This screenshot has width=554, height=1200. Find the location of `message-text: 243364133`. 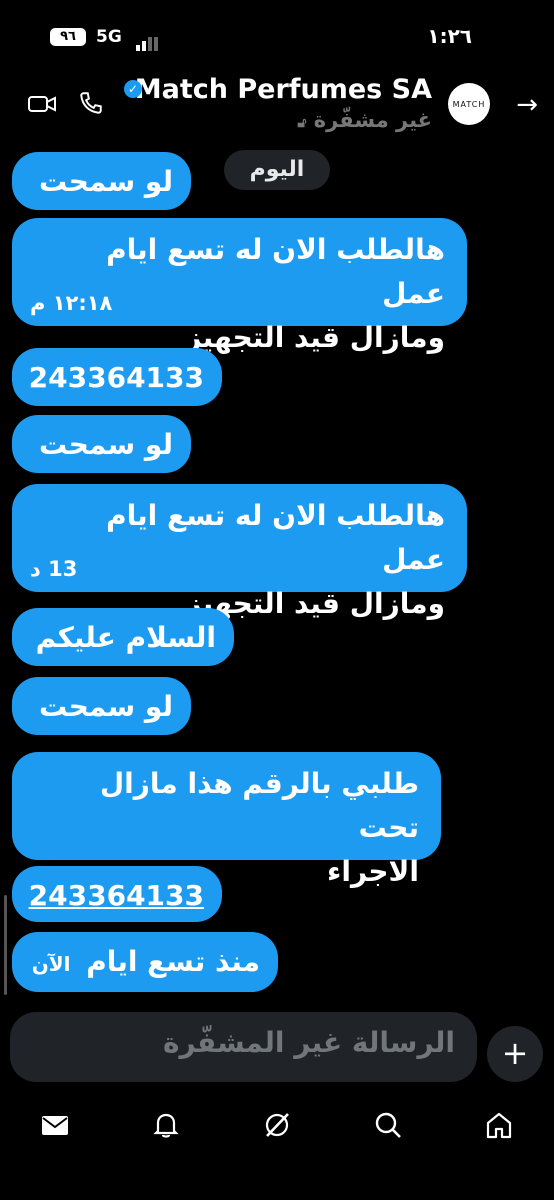

message-text: 243364133 is located at coordinates (116, 377).